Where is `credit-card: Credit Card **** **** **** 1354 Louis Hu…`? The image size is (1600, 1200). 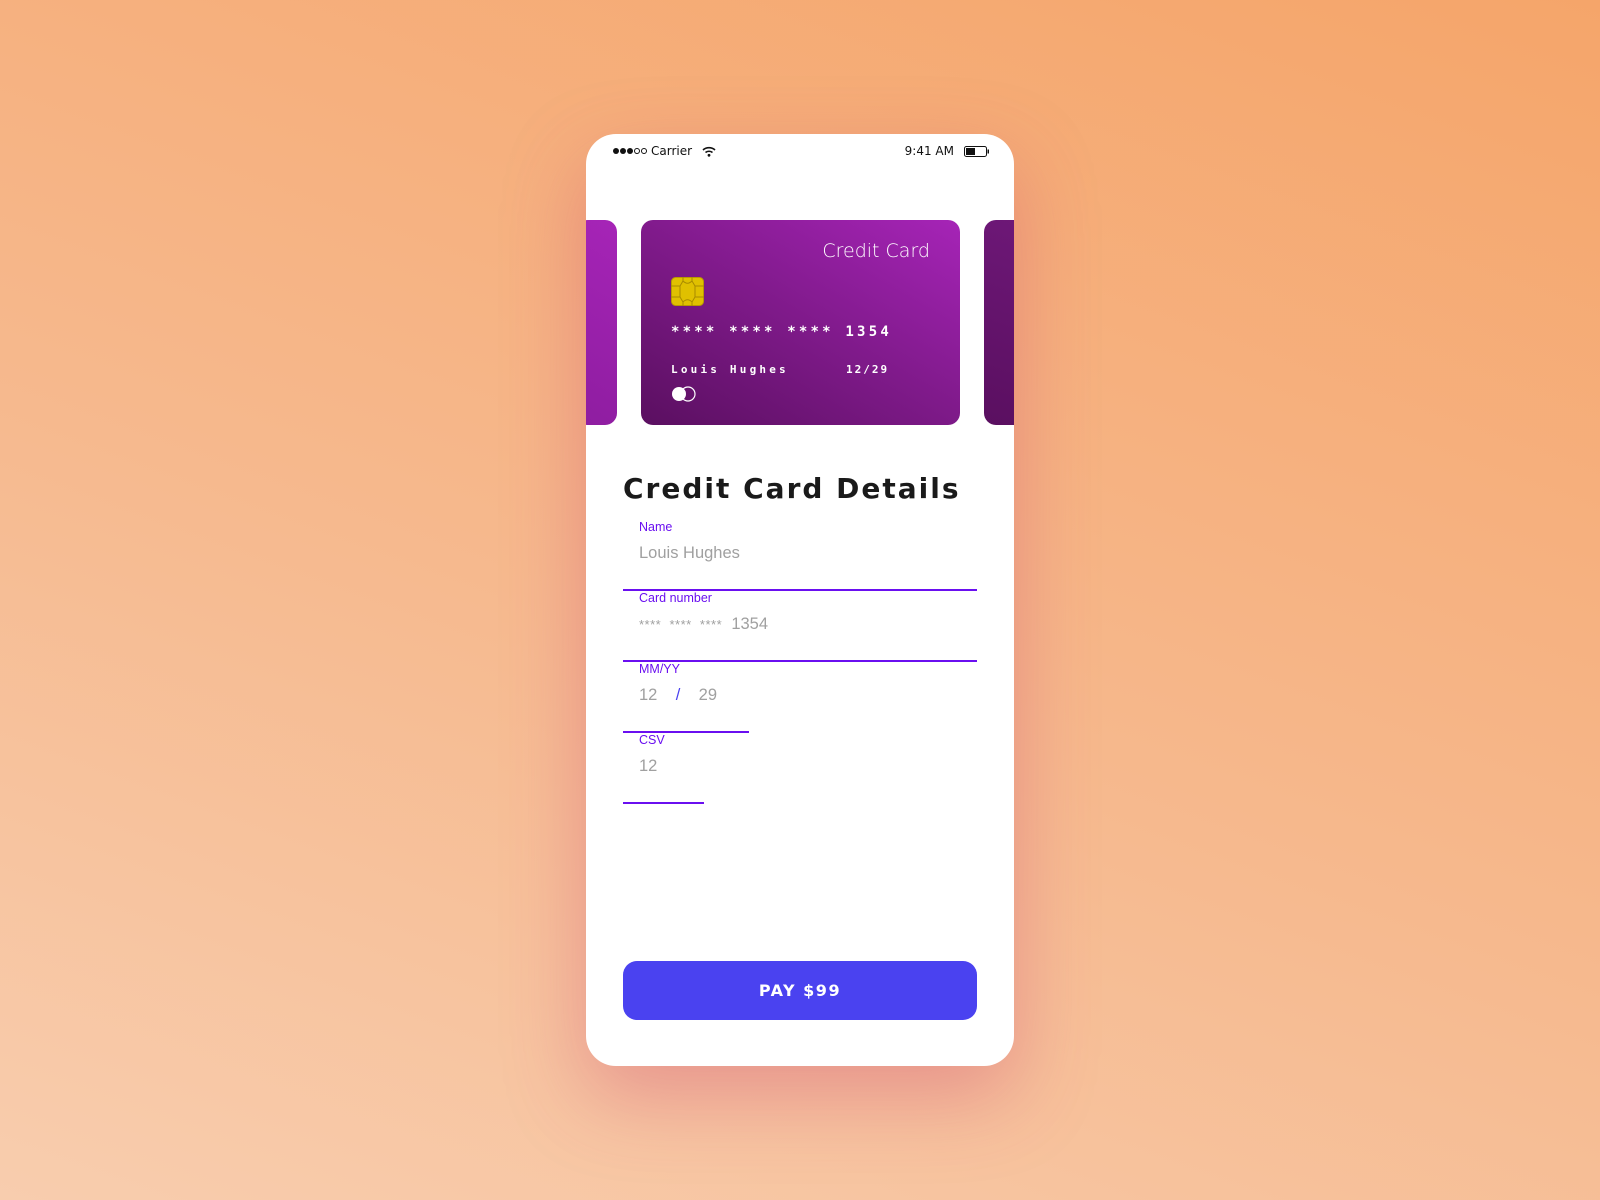
credit-card: Credit Card **** **** **** 1354 Louis Hu… is located at coordinates (800, 322).